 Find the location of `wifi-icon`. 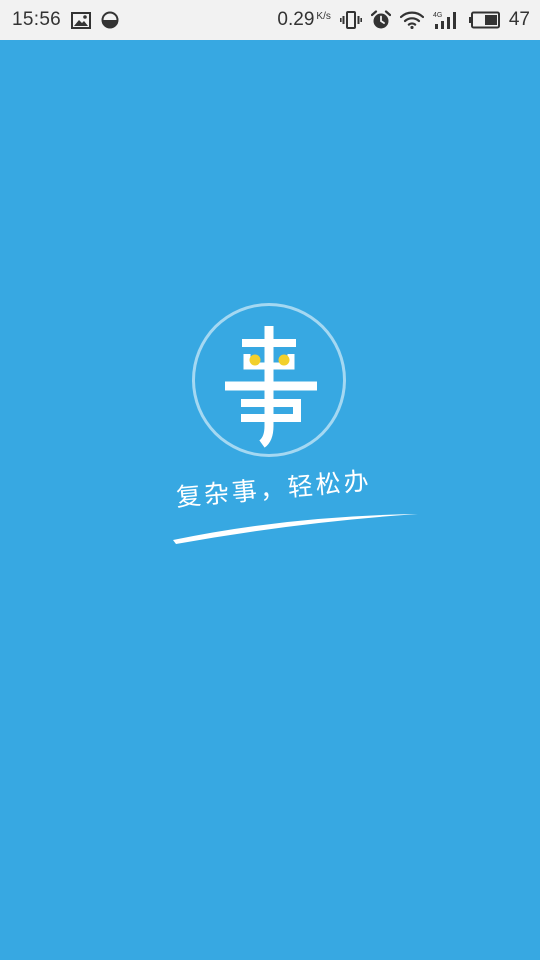

wifi-icon is located at coordinates (411, 20).